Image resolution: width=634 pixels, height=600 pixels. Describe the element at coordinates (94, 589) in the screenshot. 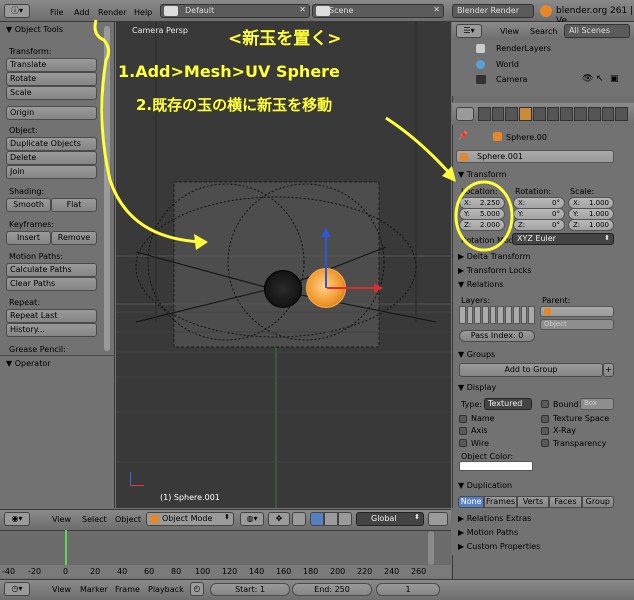

I see `timeline-marker-menu: Marker` at that location.